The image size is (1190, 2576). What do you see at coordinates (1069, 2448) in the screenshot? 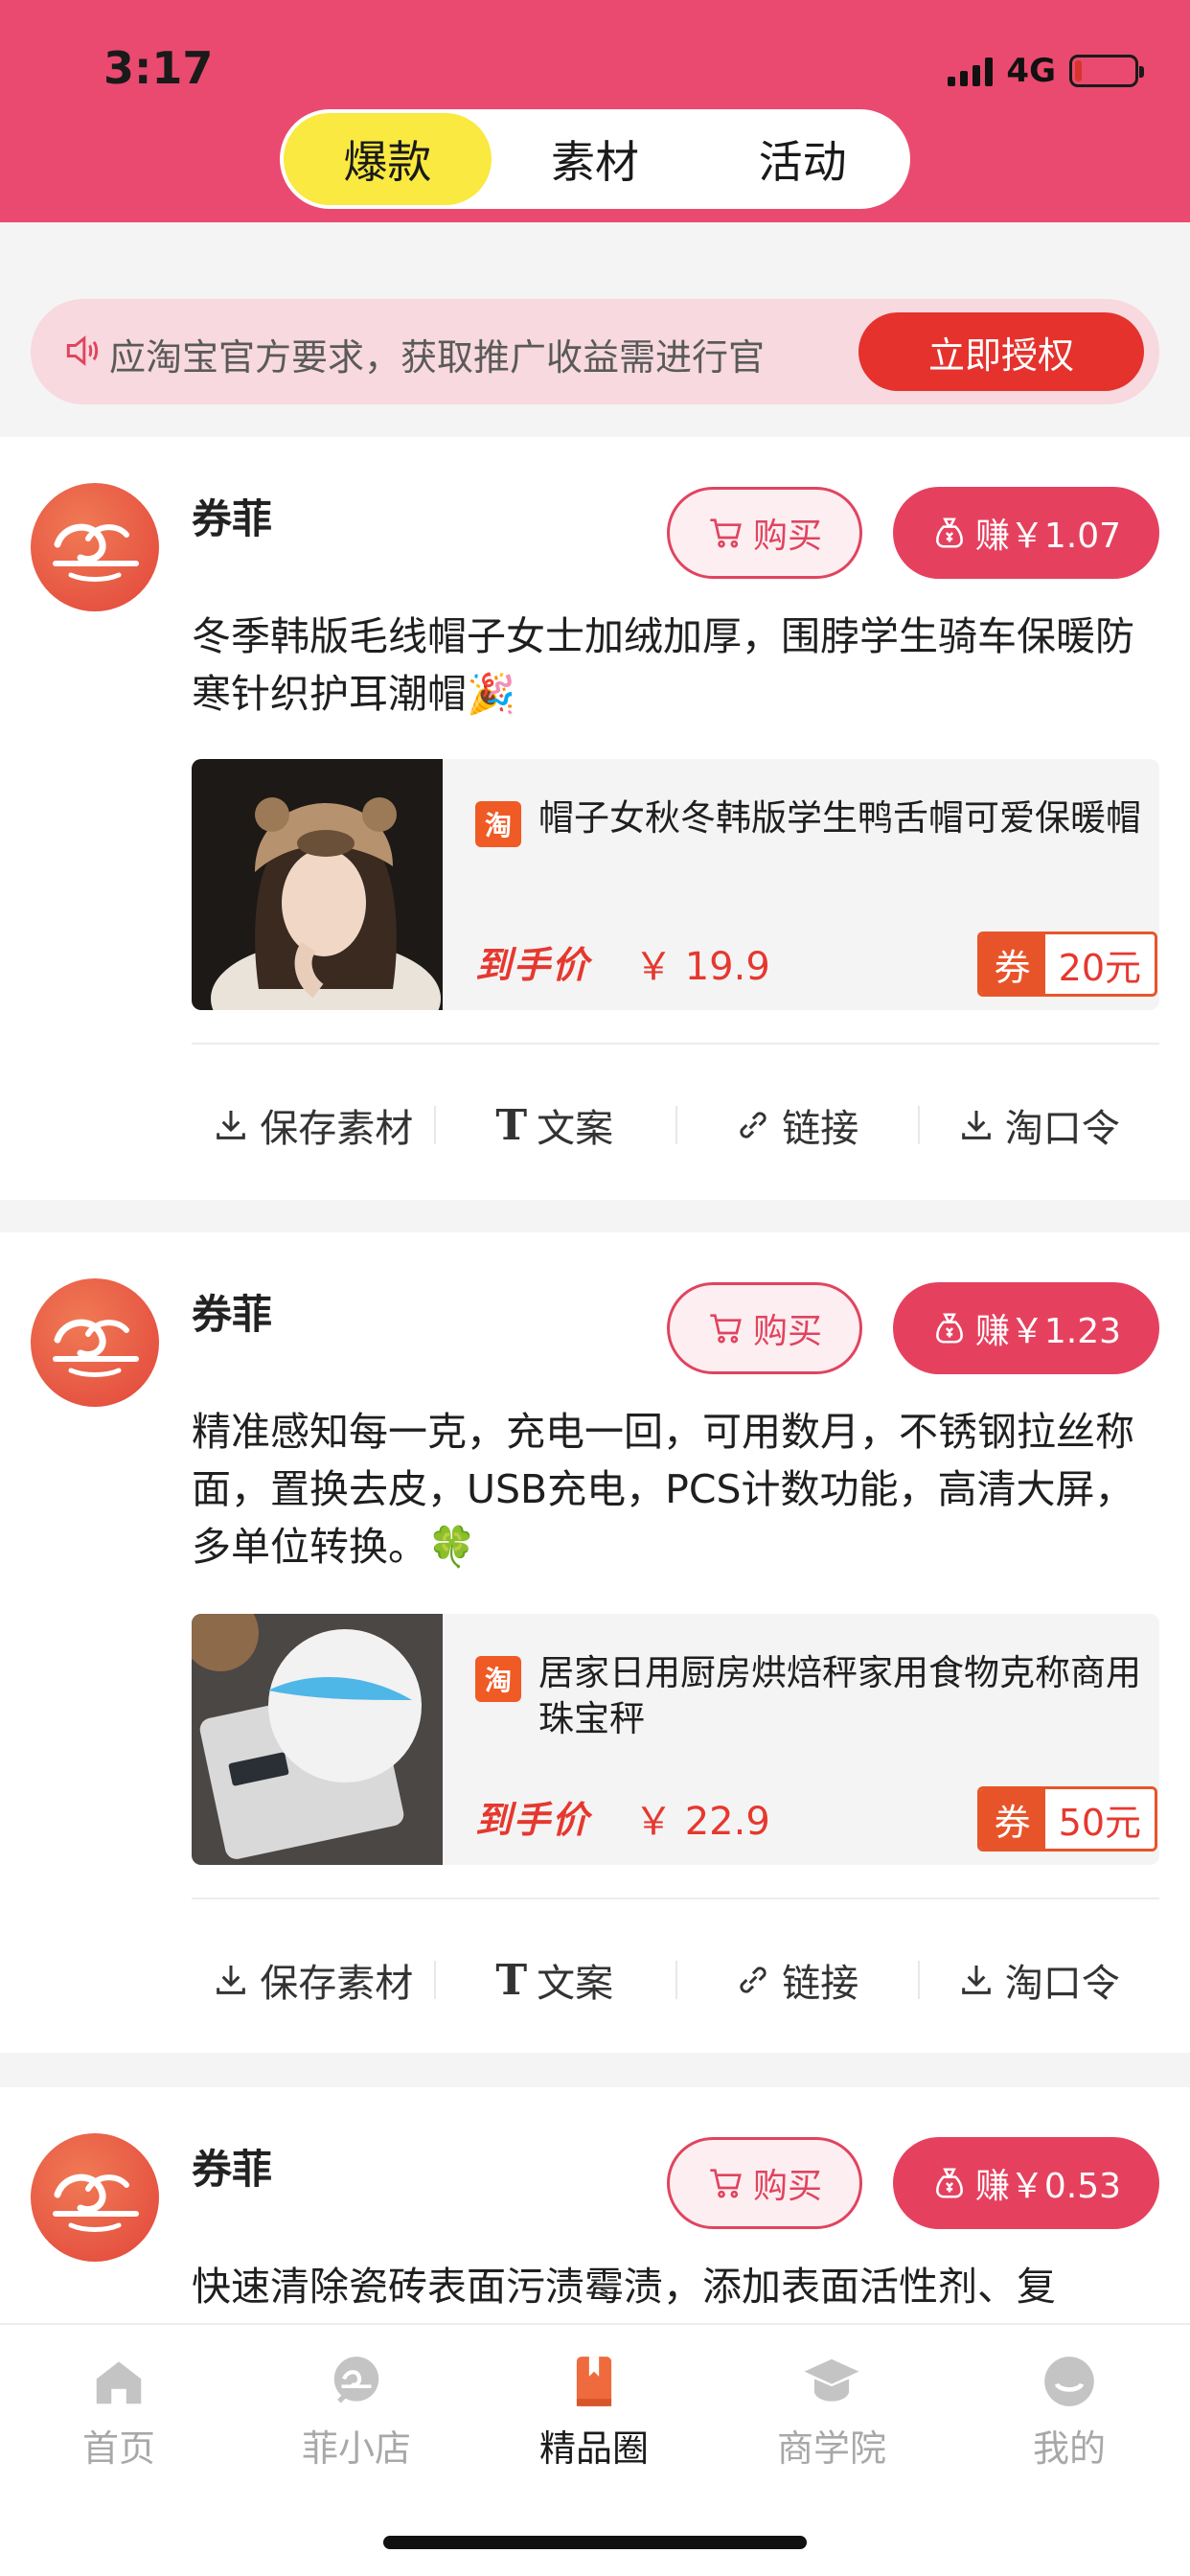
I see `tabbar-label: 我的` at bounding box center [1069, 2448].